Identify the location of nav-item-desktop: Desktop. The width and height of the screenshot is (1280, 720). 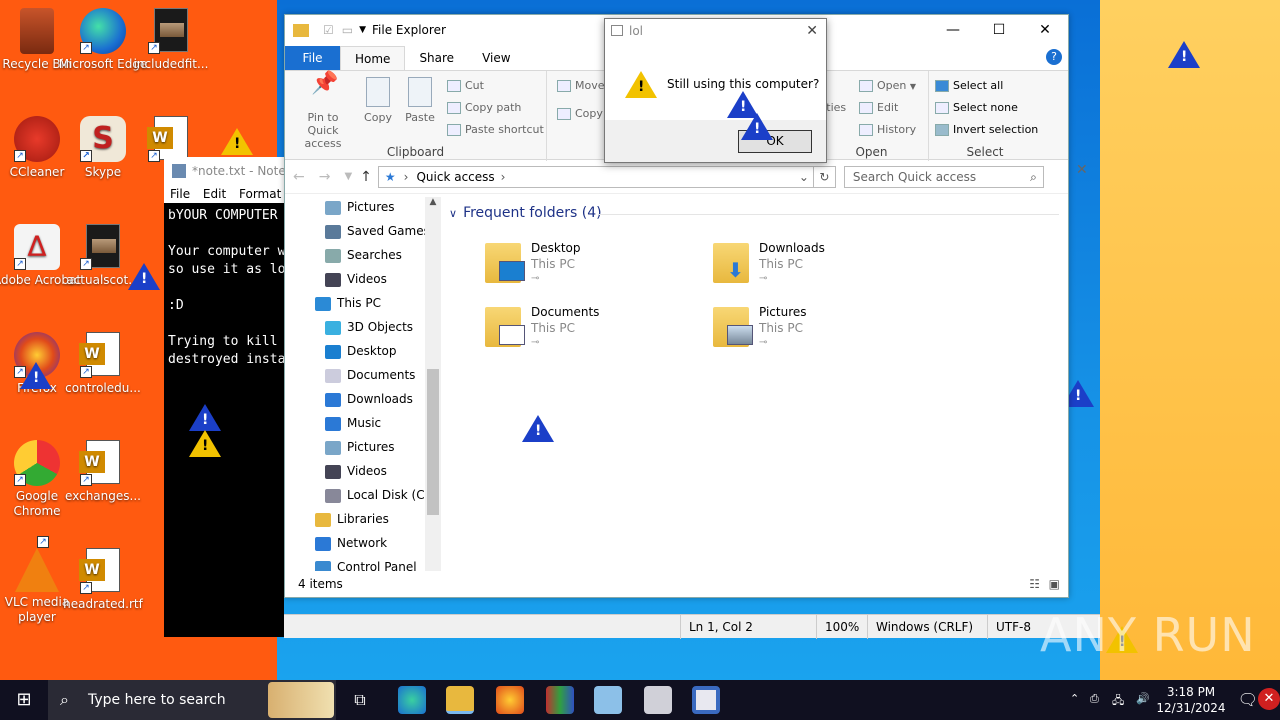
(363, 351).